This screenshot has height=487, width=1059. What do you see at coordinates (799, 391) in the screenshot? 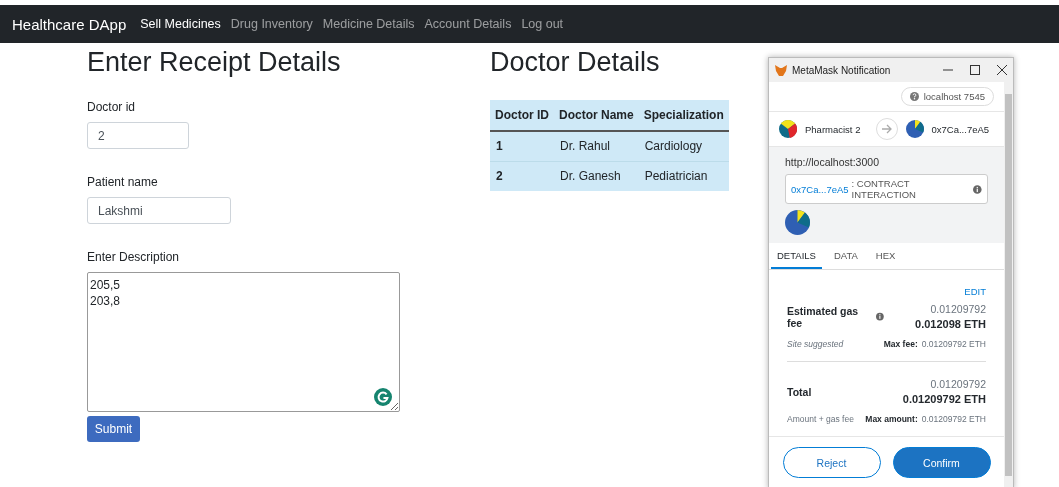
I see `fee-label: Total` at bounding box center [799, 391].